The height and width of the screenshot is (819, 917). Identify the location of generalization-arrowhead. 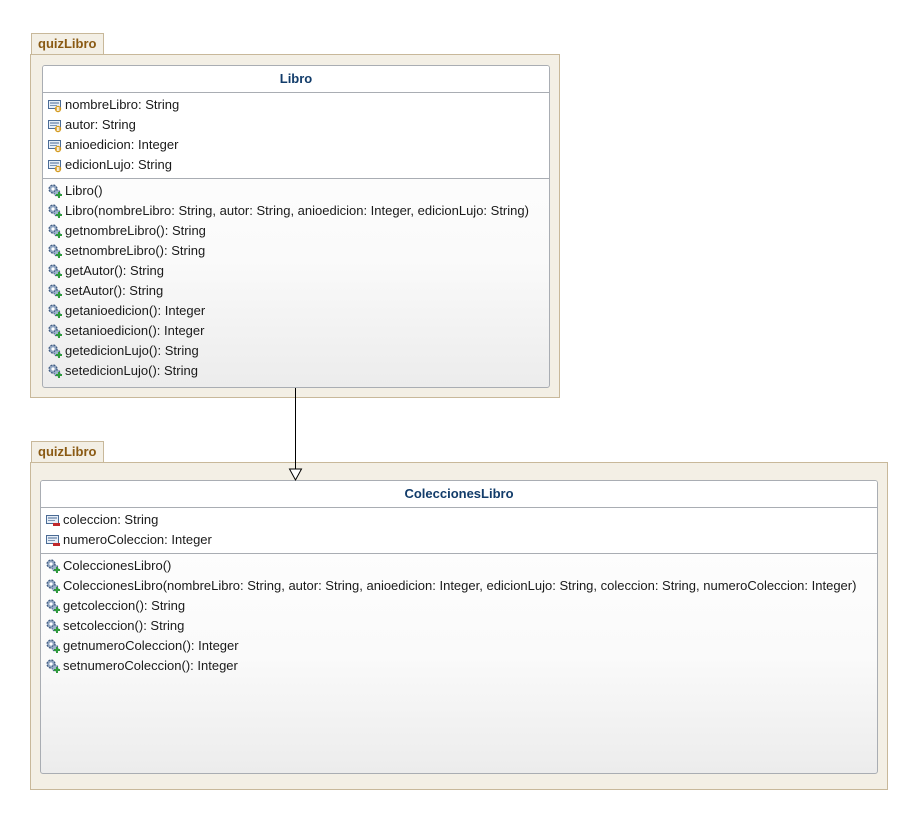
(295, 475).